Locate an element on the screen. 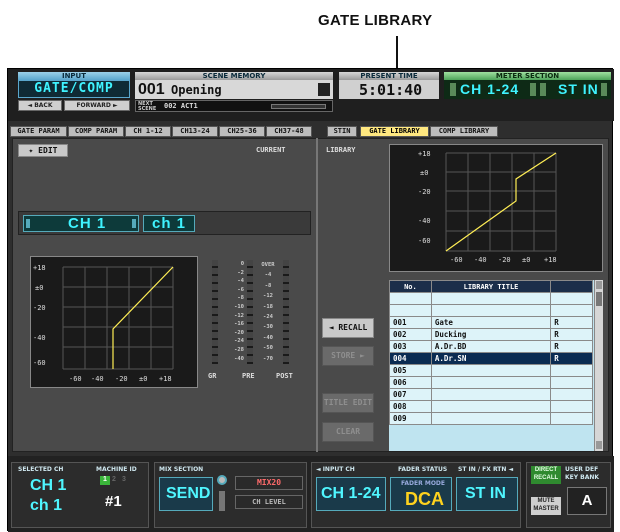 This screenshot has width=620, height=532. ch-level-button: CH LEVEL is located at coordinates (269, 502).